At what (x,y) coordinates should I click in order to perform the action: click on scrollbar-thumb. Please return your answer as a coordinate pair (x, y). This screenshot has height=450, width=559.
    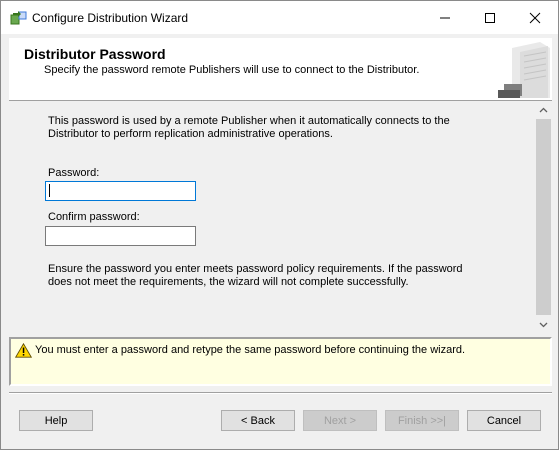
    Looking at the image, I should click on (543, 217).